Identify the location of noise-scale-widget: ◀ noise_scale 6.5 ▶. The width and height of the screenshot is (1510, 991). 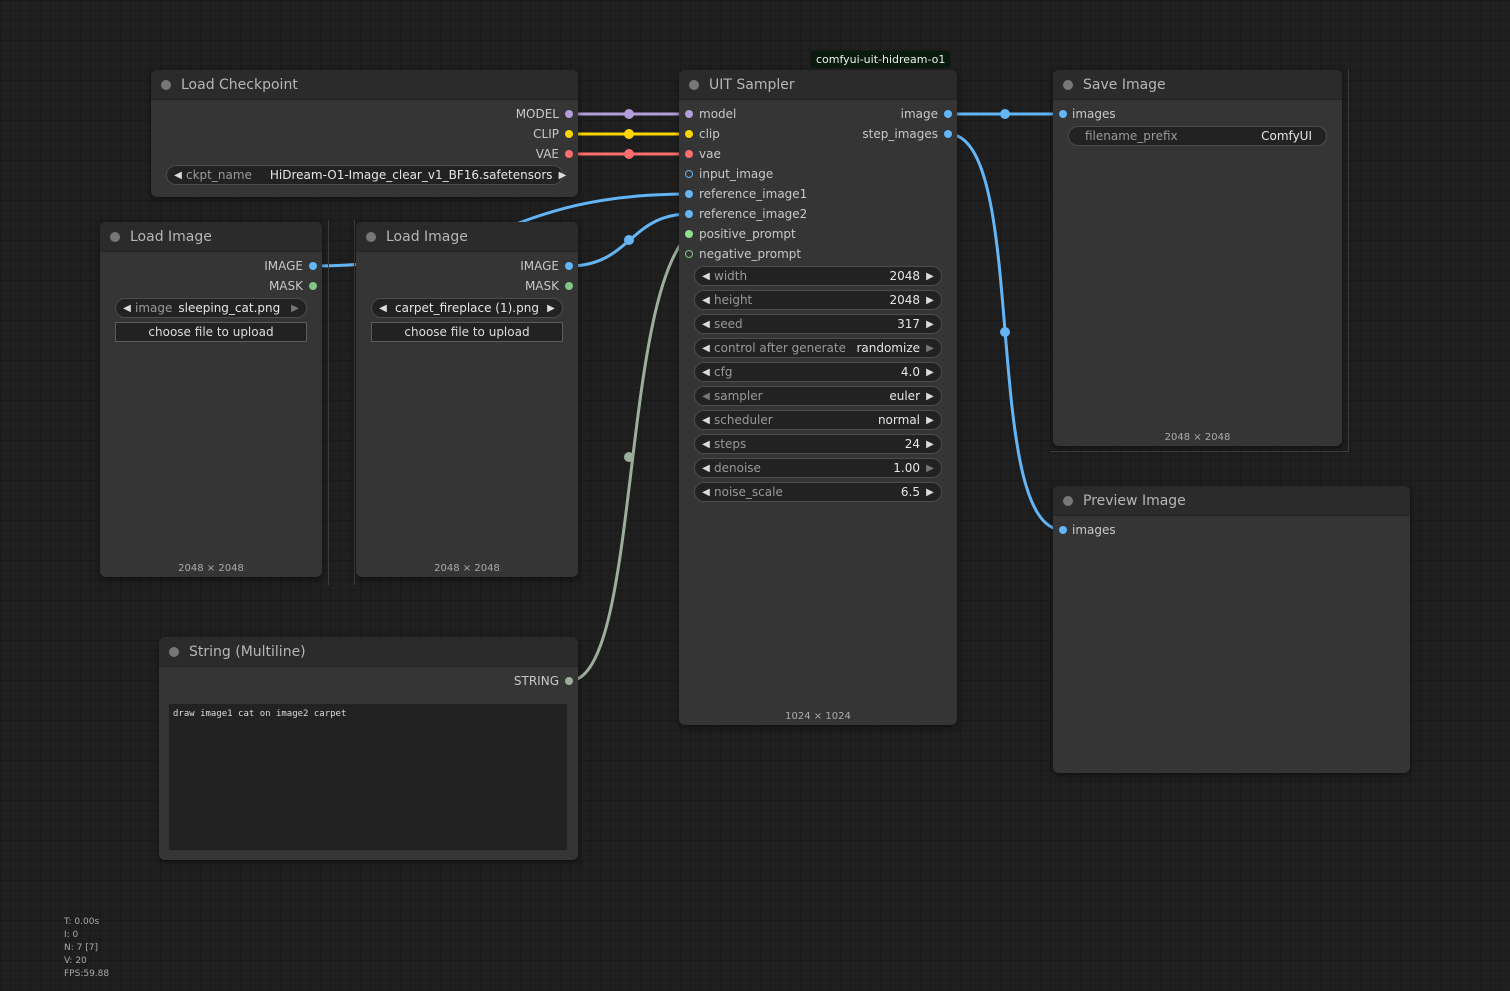
(818, 492).